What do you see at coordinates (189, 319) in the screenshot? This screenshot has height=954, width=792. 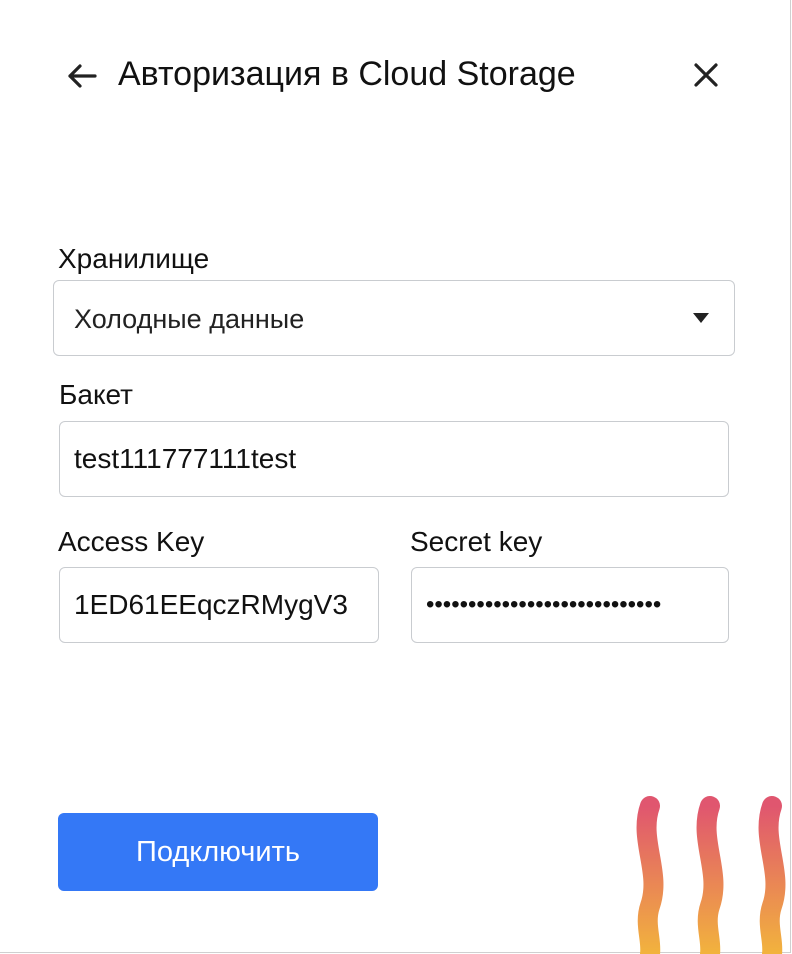 I see `storage-select-value: Холодные данные` at bounding box center [189, 319].